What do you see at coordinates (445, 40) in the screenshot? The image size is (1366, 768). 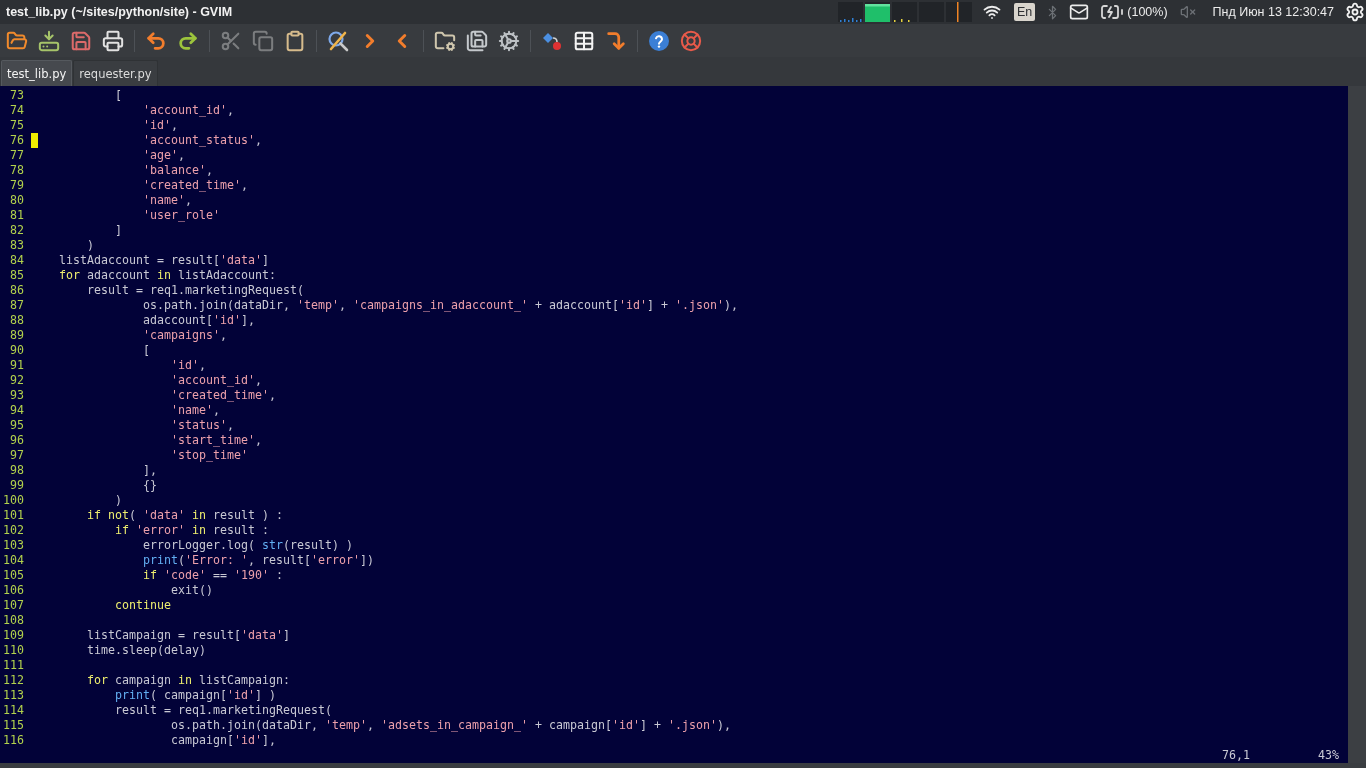 I see `folder-gear-icon` at bounding box center [445, 40].